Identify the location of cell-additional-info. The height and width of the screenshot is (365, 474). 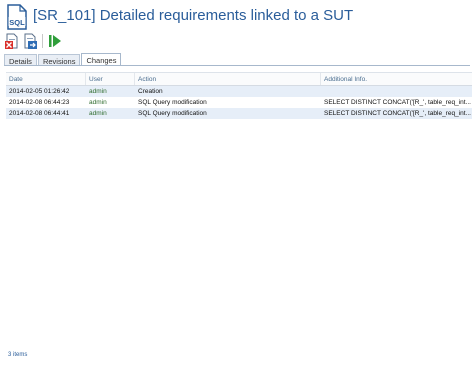
(396, 91).